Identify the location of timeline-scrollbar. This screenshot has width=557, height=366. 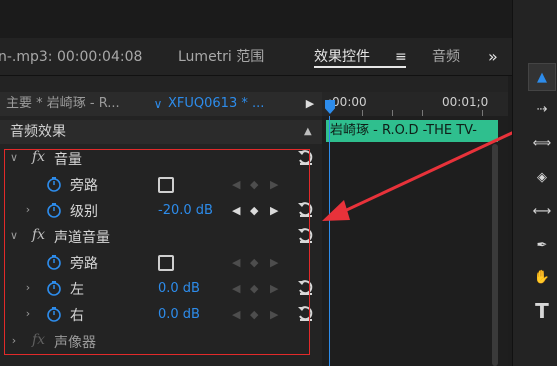
(495, 255).